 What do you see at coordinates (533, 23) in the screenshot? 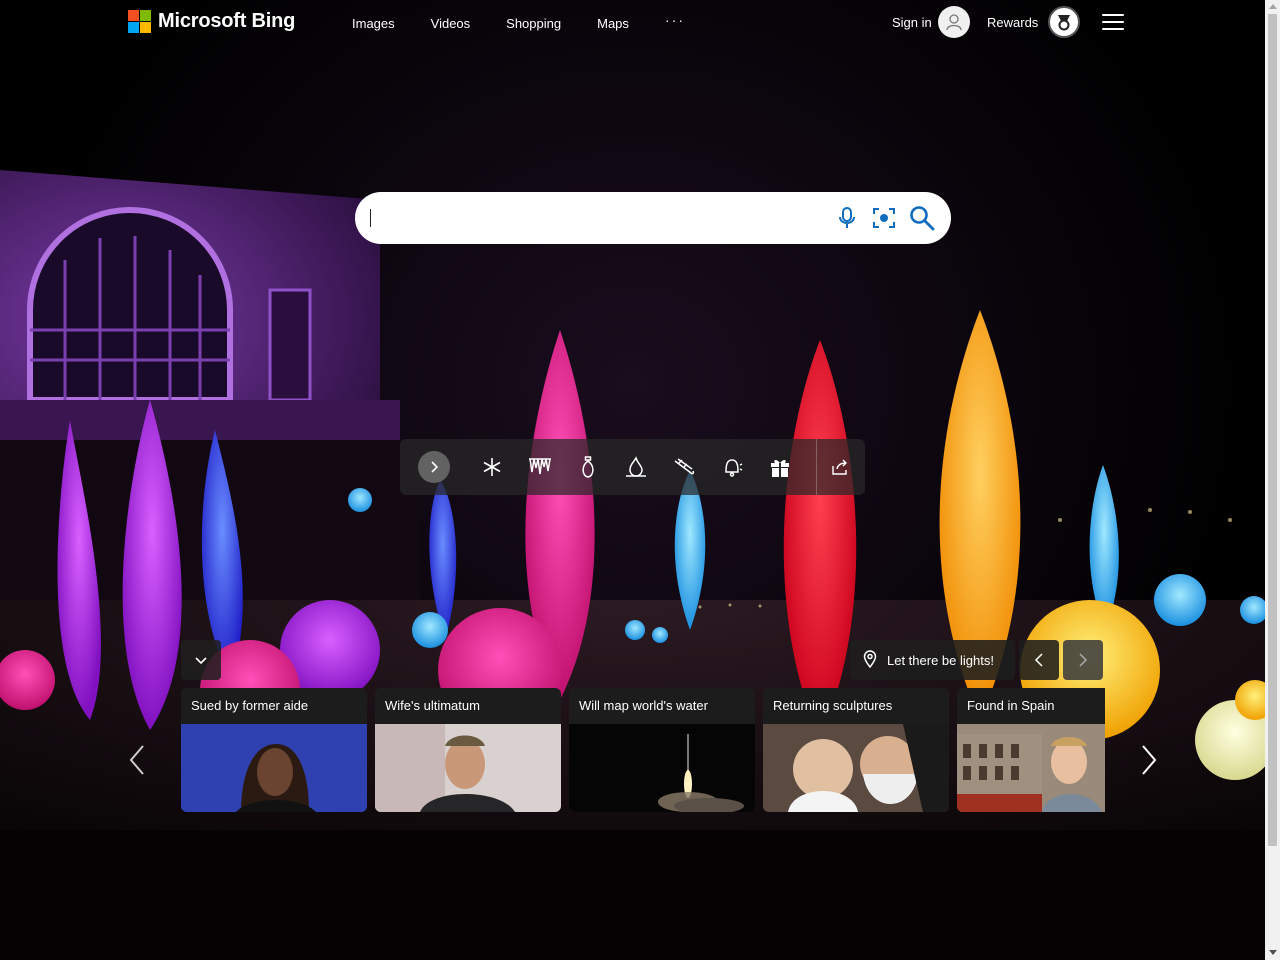
I see `nav-shopping: Shopping` at bounding box center [533, 23].